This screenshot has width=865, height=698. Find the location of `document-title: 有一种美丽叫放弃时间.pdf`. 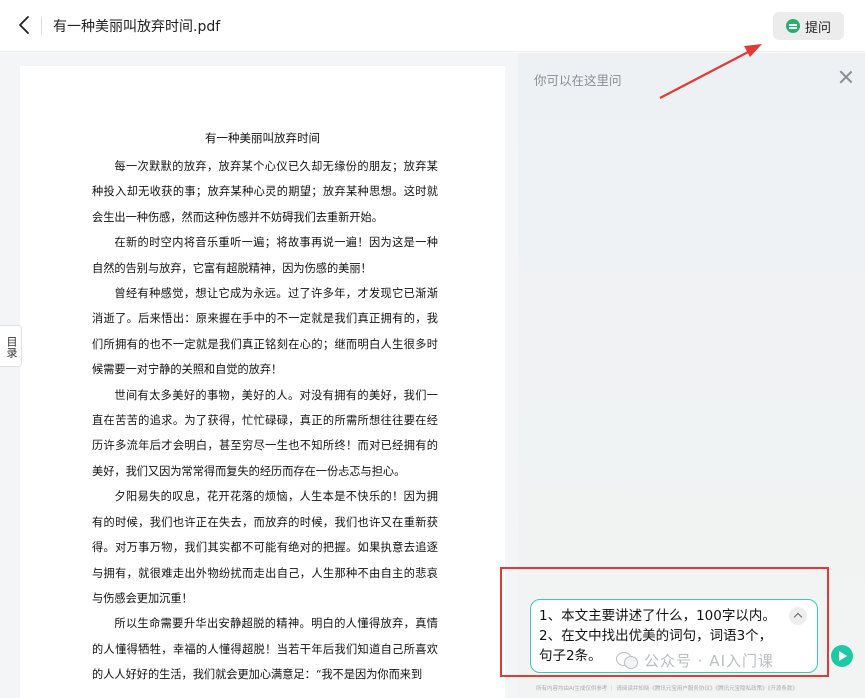

document-title: 有一种美丽叫放弃时间.pdf is located at coordinates (137, 27).